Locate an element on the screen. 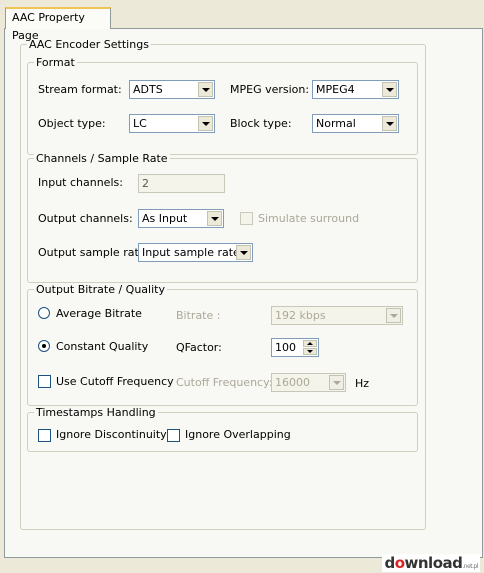 This screenshot has height=573, width=484. bitrate-select: 192 kbps is located at coordinates (337, 315).